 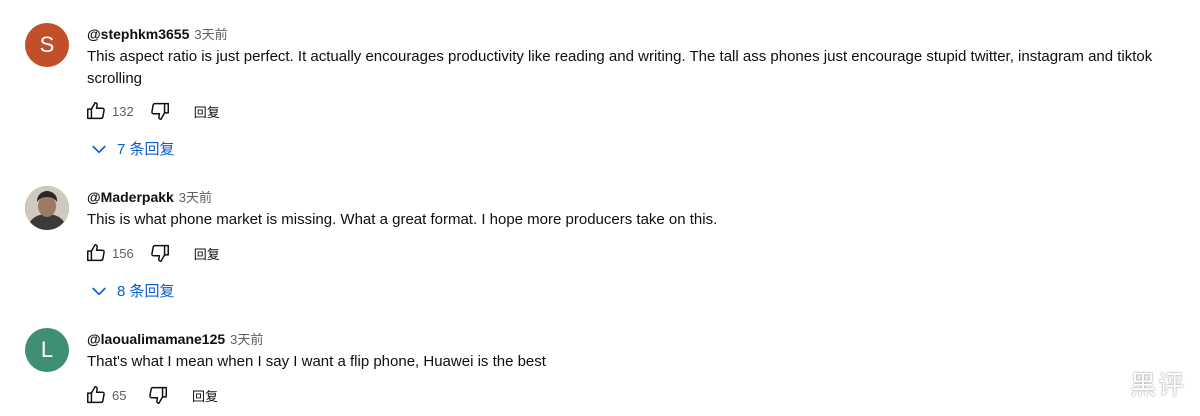 I want to click on author-name: @laoualimamane125, so click(x=156, y=339).